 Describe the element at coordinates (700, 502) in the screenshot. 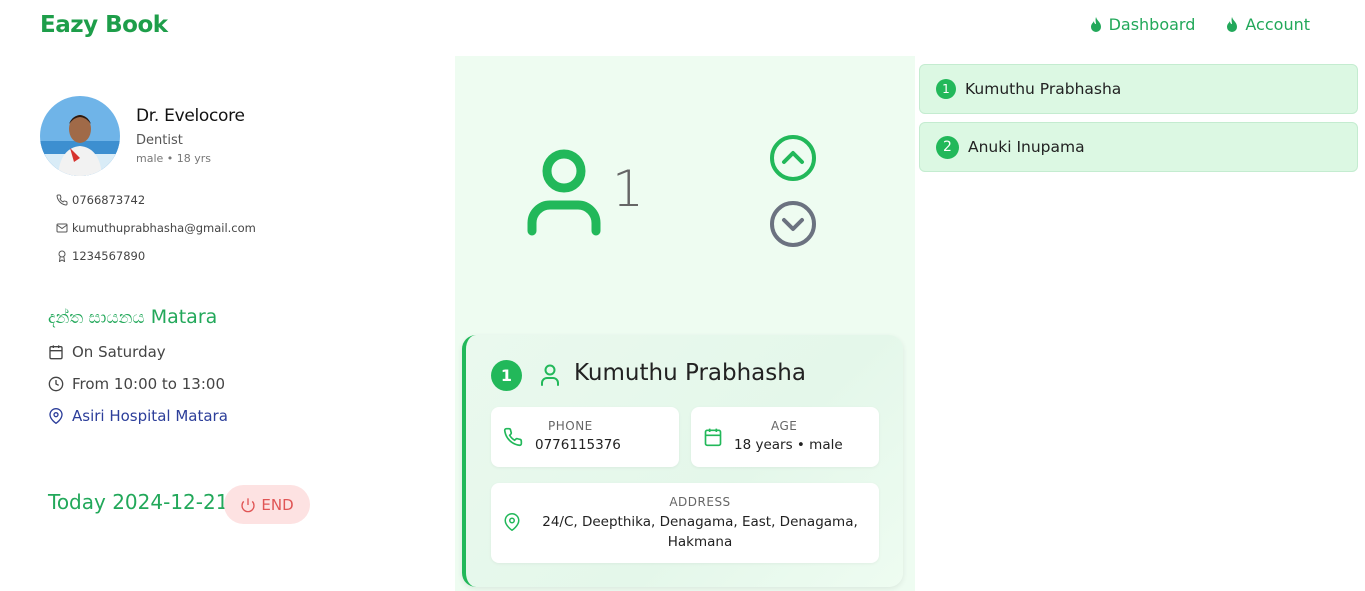

I see `address-label: ADDRESS` at that location.